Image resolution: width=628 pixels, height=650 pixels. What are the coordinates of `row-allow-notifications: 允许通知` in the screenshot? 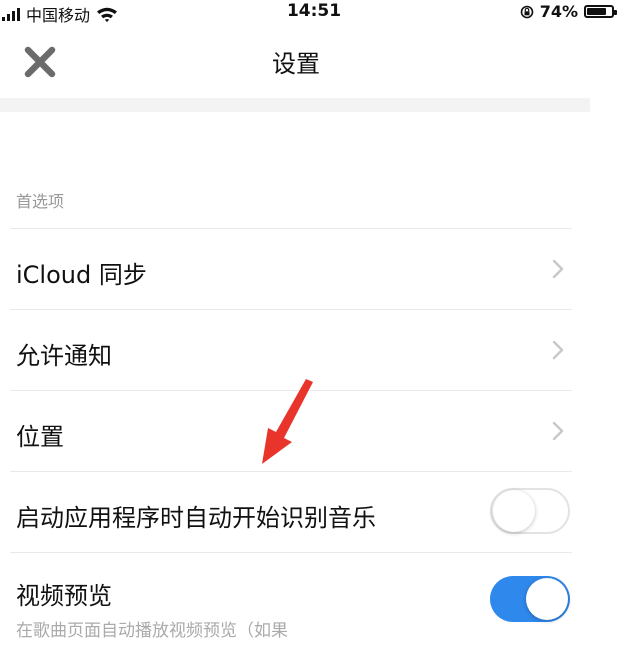 It's located at (295, 349).